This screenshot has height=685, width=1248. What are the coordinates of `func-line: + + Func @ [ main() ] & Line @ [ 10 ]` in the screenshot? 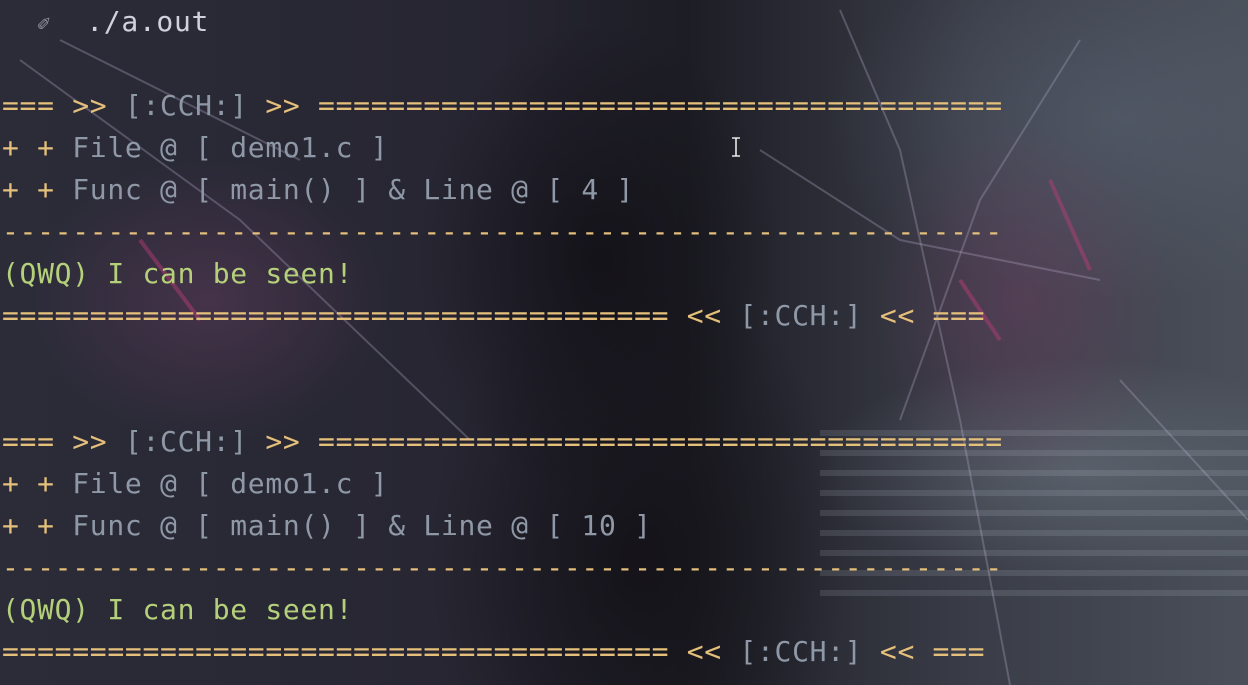 It's located at (327, 526).